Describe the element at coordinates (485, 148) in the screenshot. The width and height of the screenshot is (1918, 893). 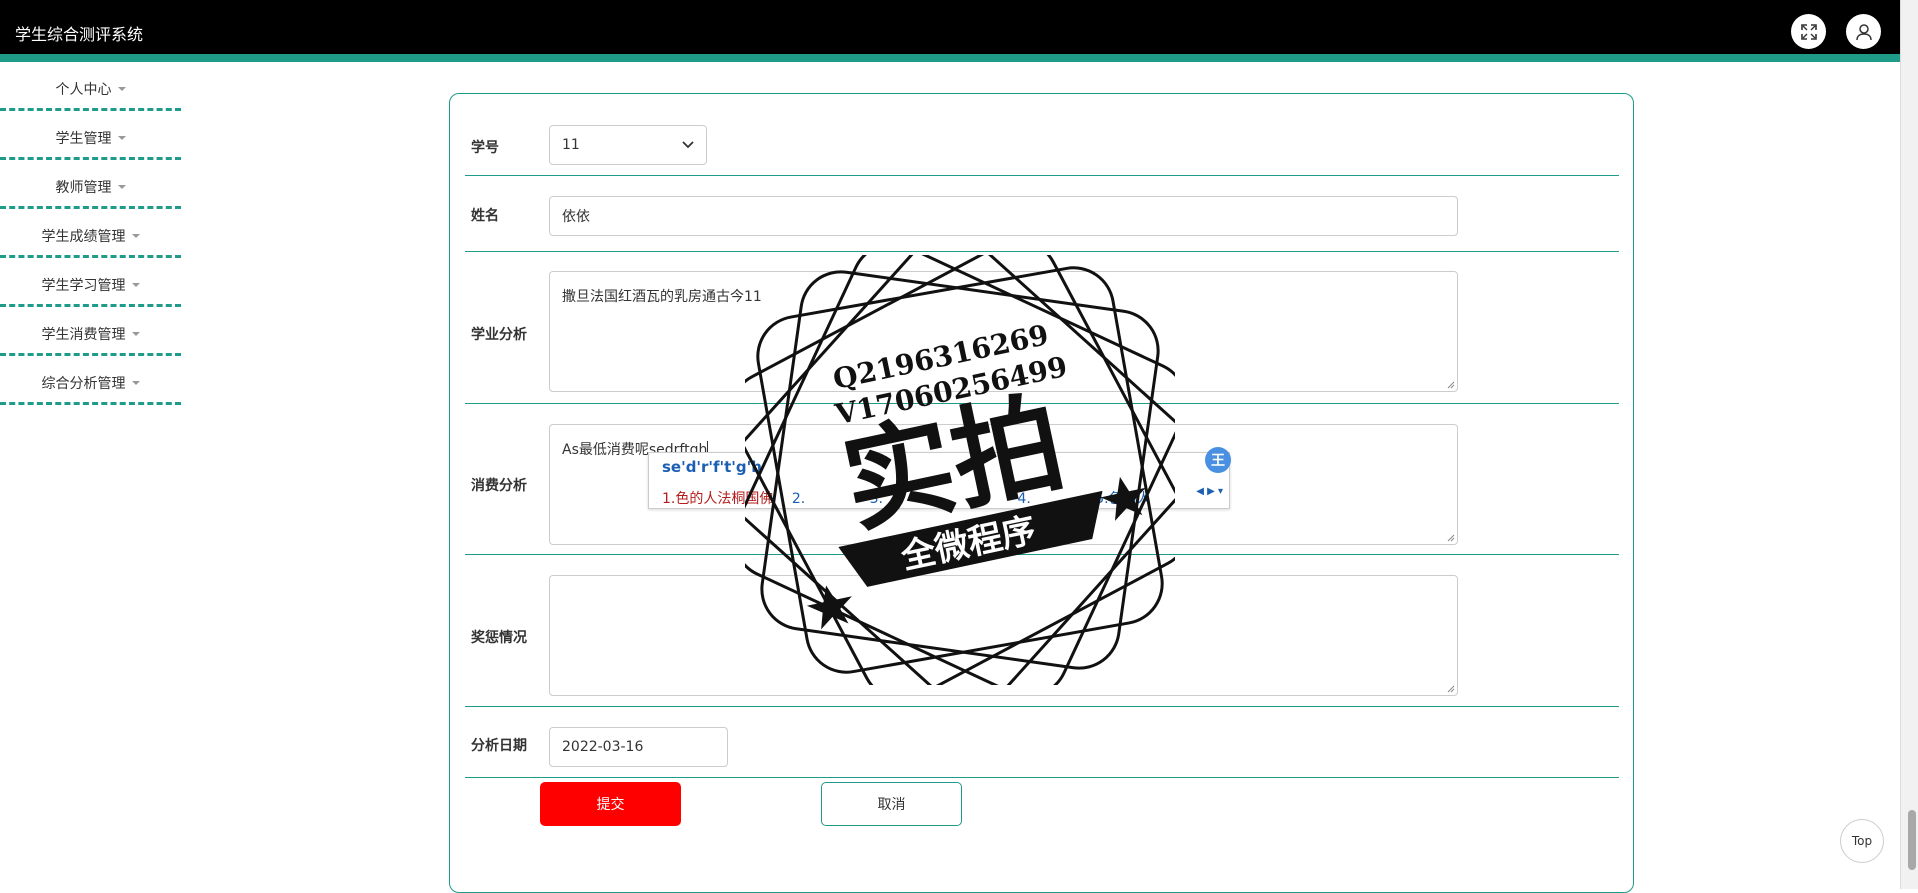
I see `student-id-label: 学号` at that location.